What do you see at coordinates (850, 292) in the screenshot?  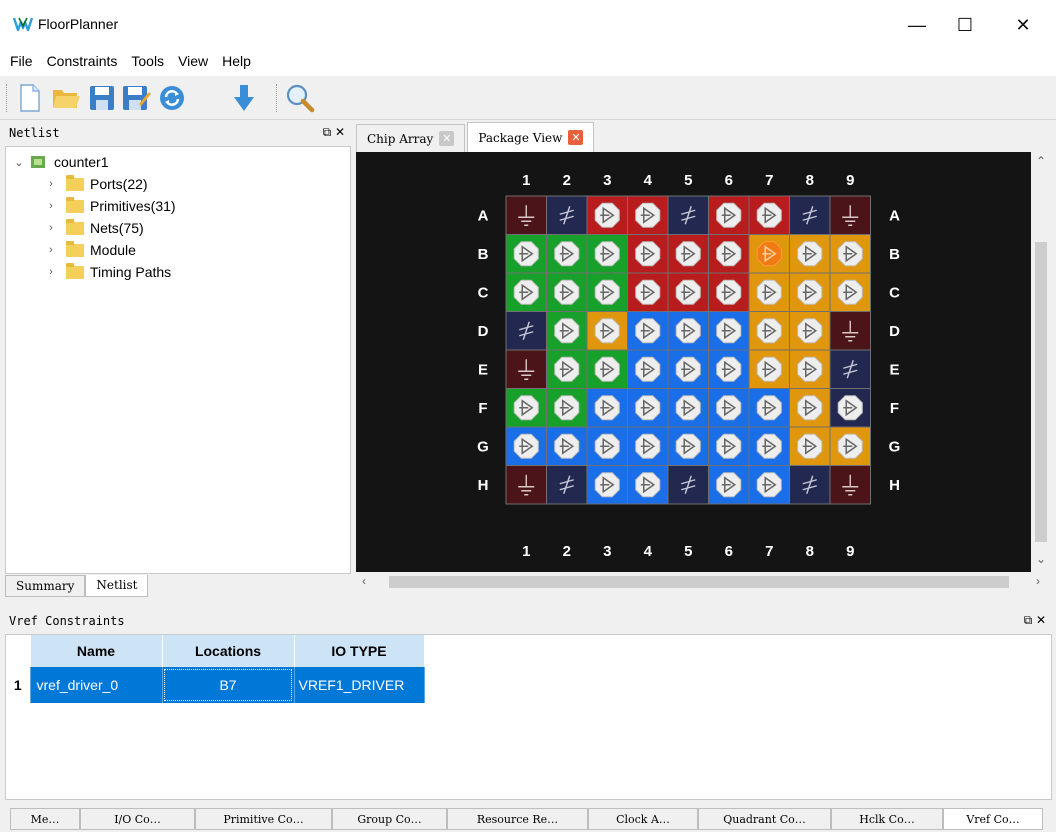 I see `pin-C9` at bounding box center [850, 292].